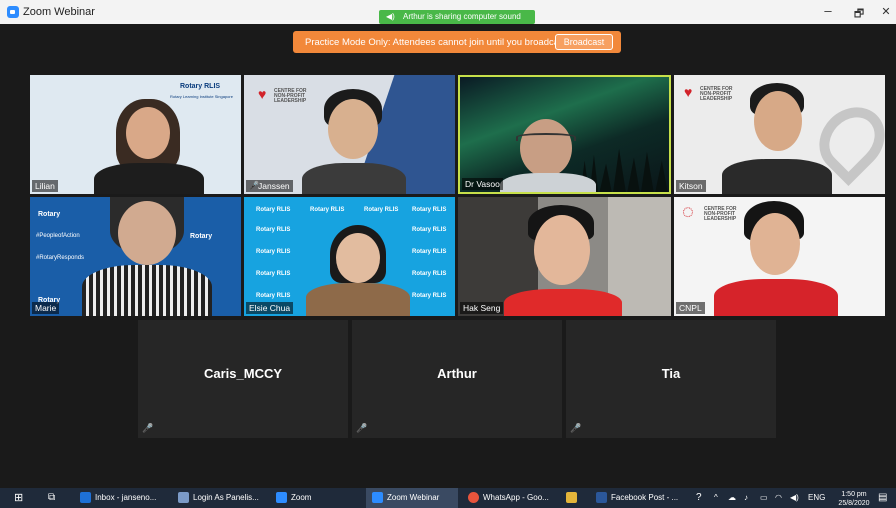  I want to click on zoom-app-icon, so click(13, 12).